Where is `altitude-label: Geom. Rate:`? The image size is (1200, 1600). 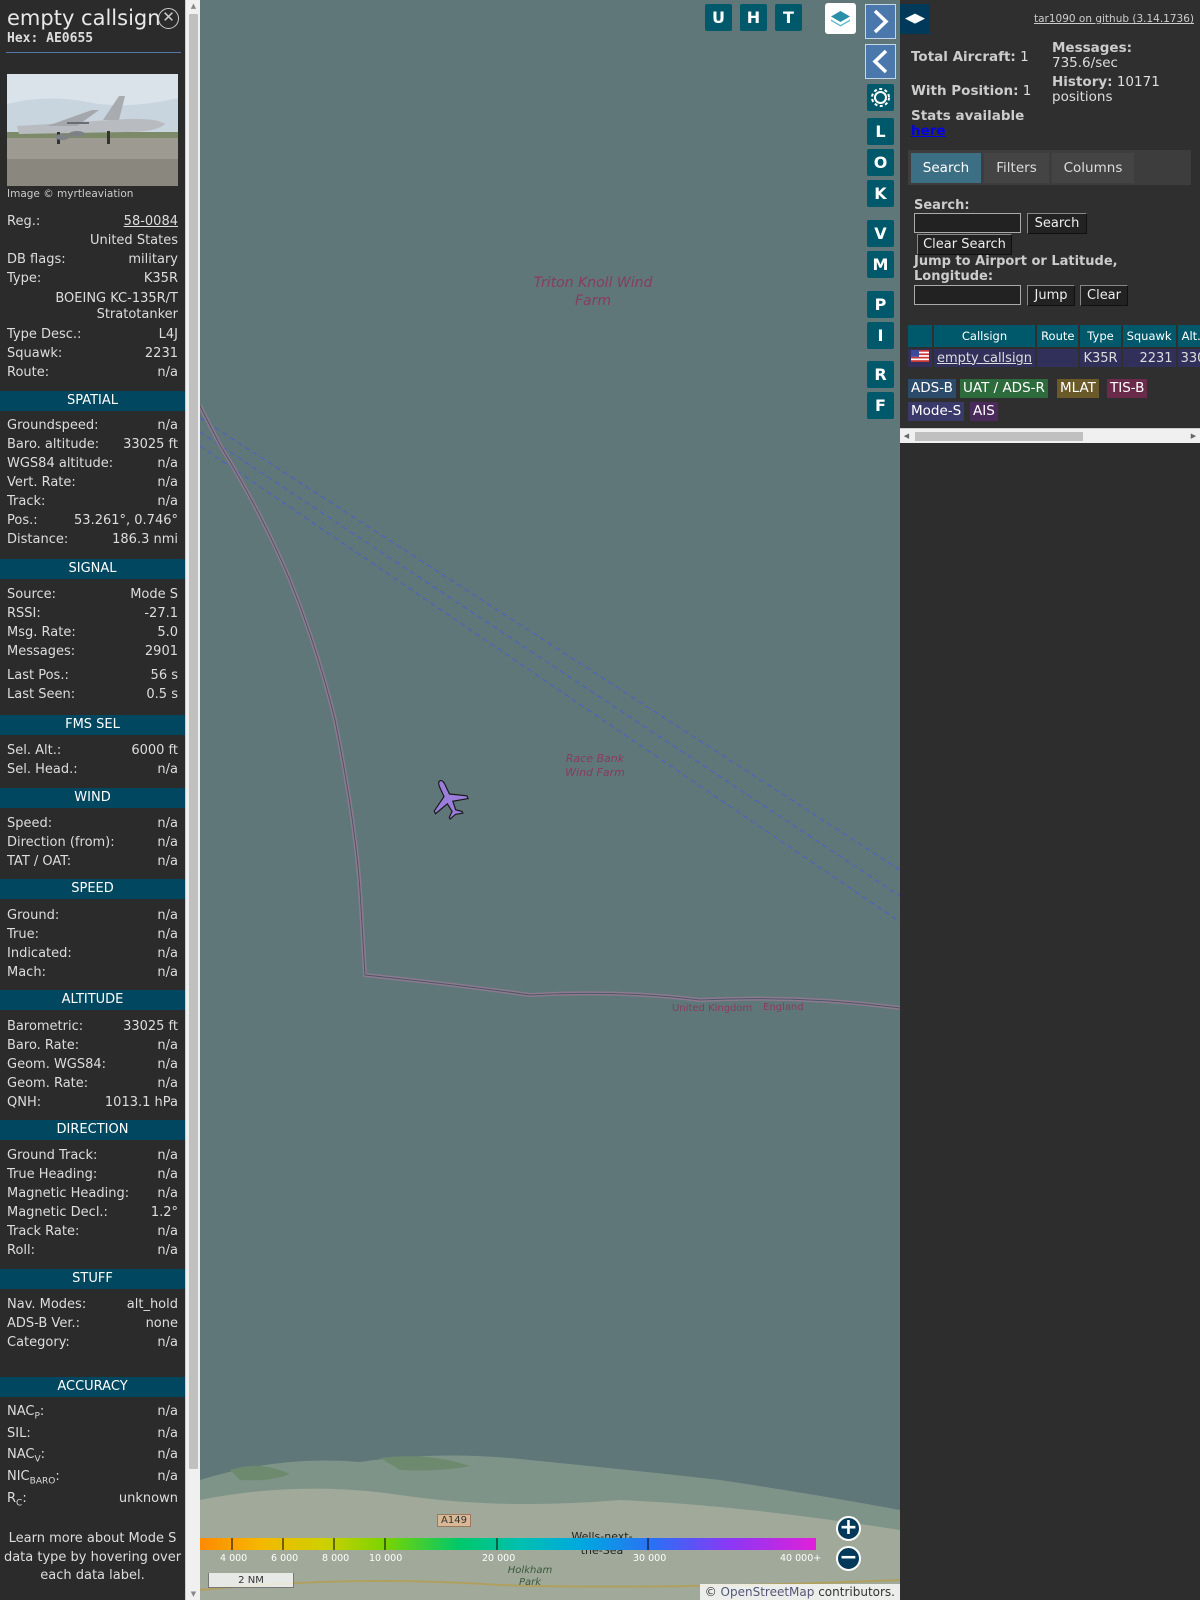
altitude-label: Geom. Rate: is located at coordinates (47, 1083).